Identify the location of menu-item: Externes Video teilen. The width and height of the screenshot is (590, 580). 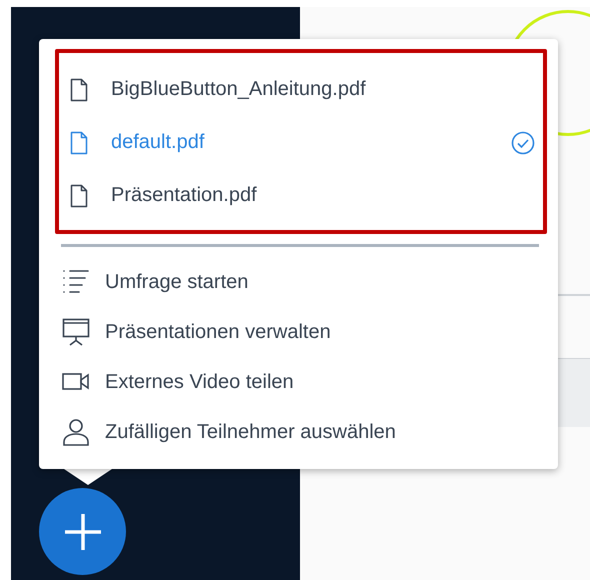
(304, 382).